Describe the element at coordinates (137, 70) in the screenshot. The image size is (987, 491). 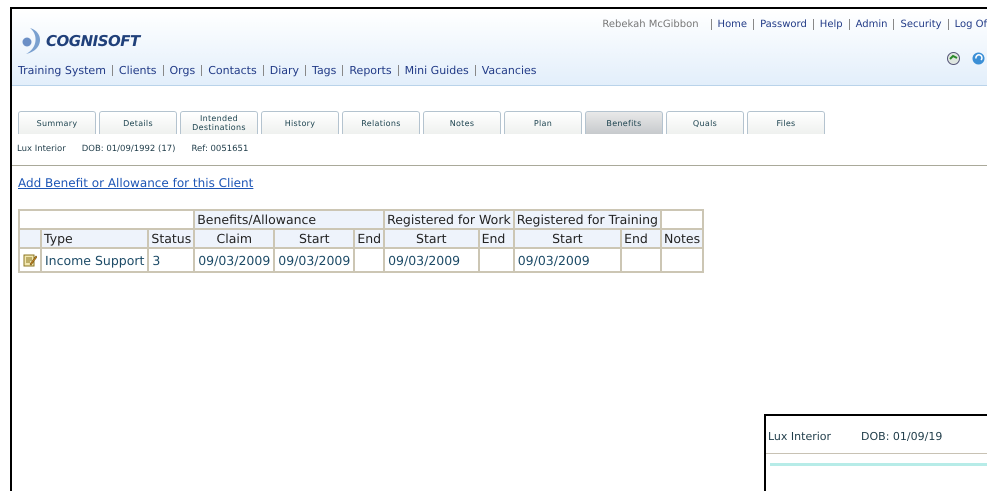
I see `nav-link: Clients` at that location.